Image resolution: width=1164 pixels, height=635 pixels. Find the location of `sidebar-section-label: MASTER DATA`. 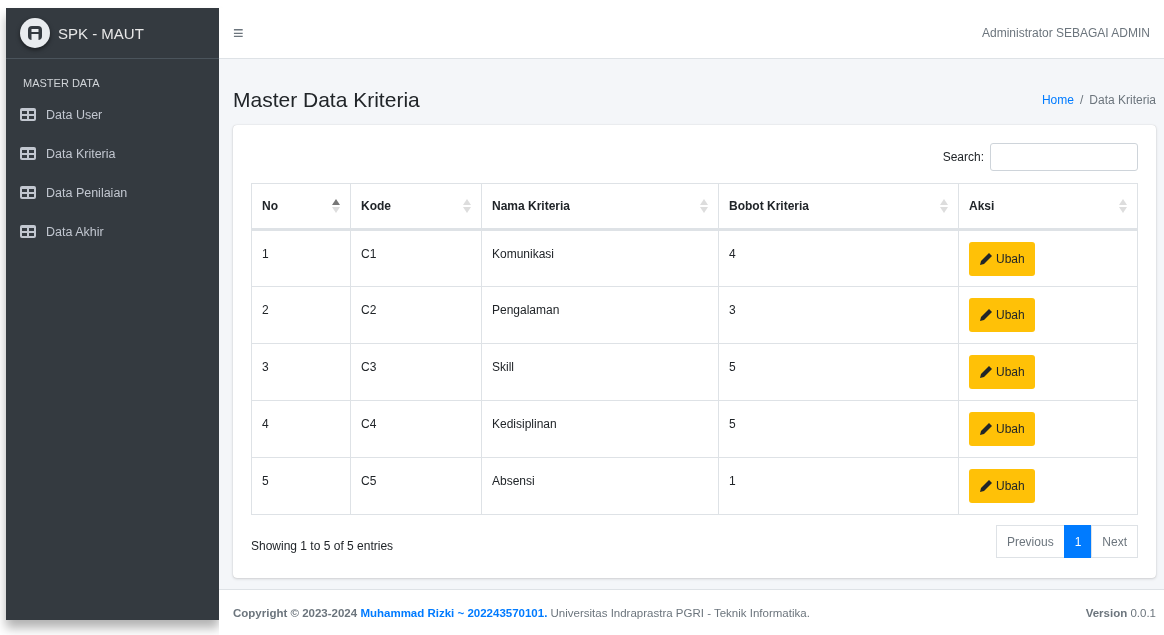

sidebar-section-label: MASTER DATA is located at coordinates (61, 83).